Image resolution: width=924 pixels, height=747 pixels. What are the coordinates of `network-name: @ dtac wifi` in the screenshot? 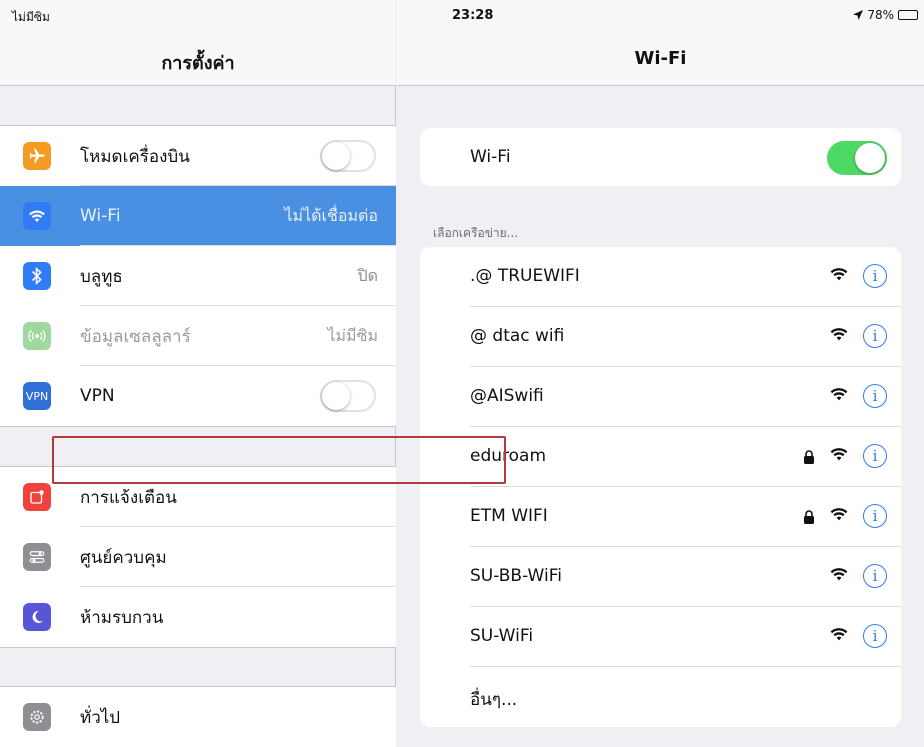 It's located at (517, 336).